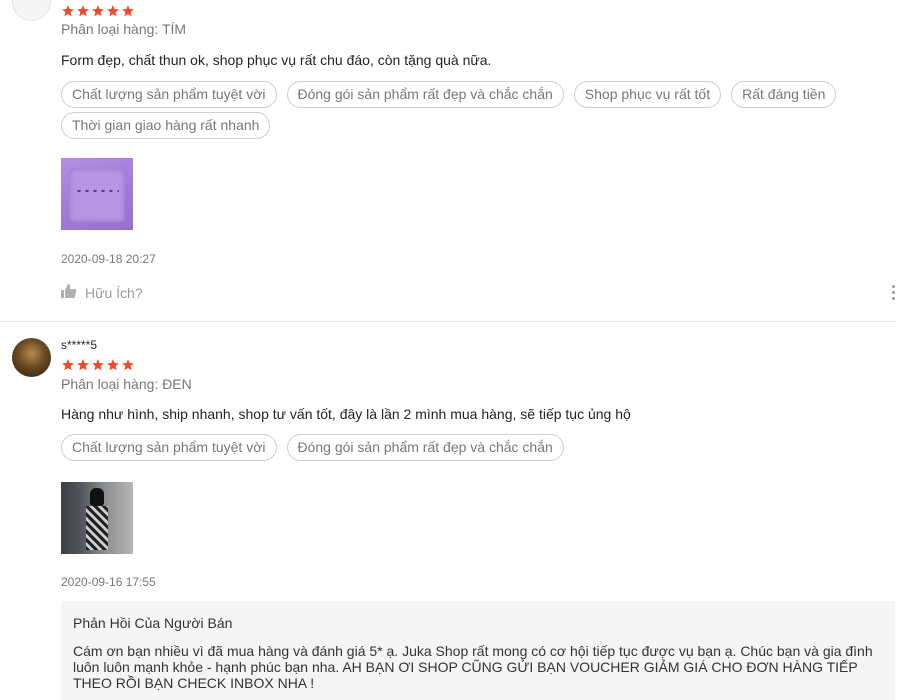 This screenshot has width=904, height=700. What do you see at coordinates (784, 94) in the screenshot?
I see `review-tag: Rất đáng tiền` at bounding box center [784, 94].